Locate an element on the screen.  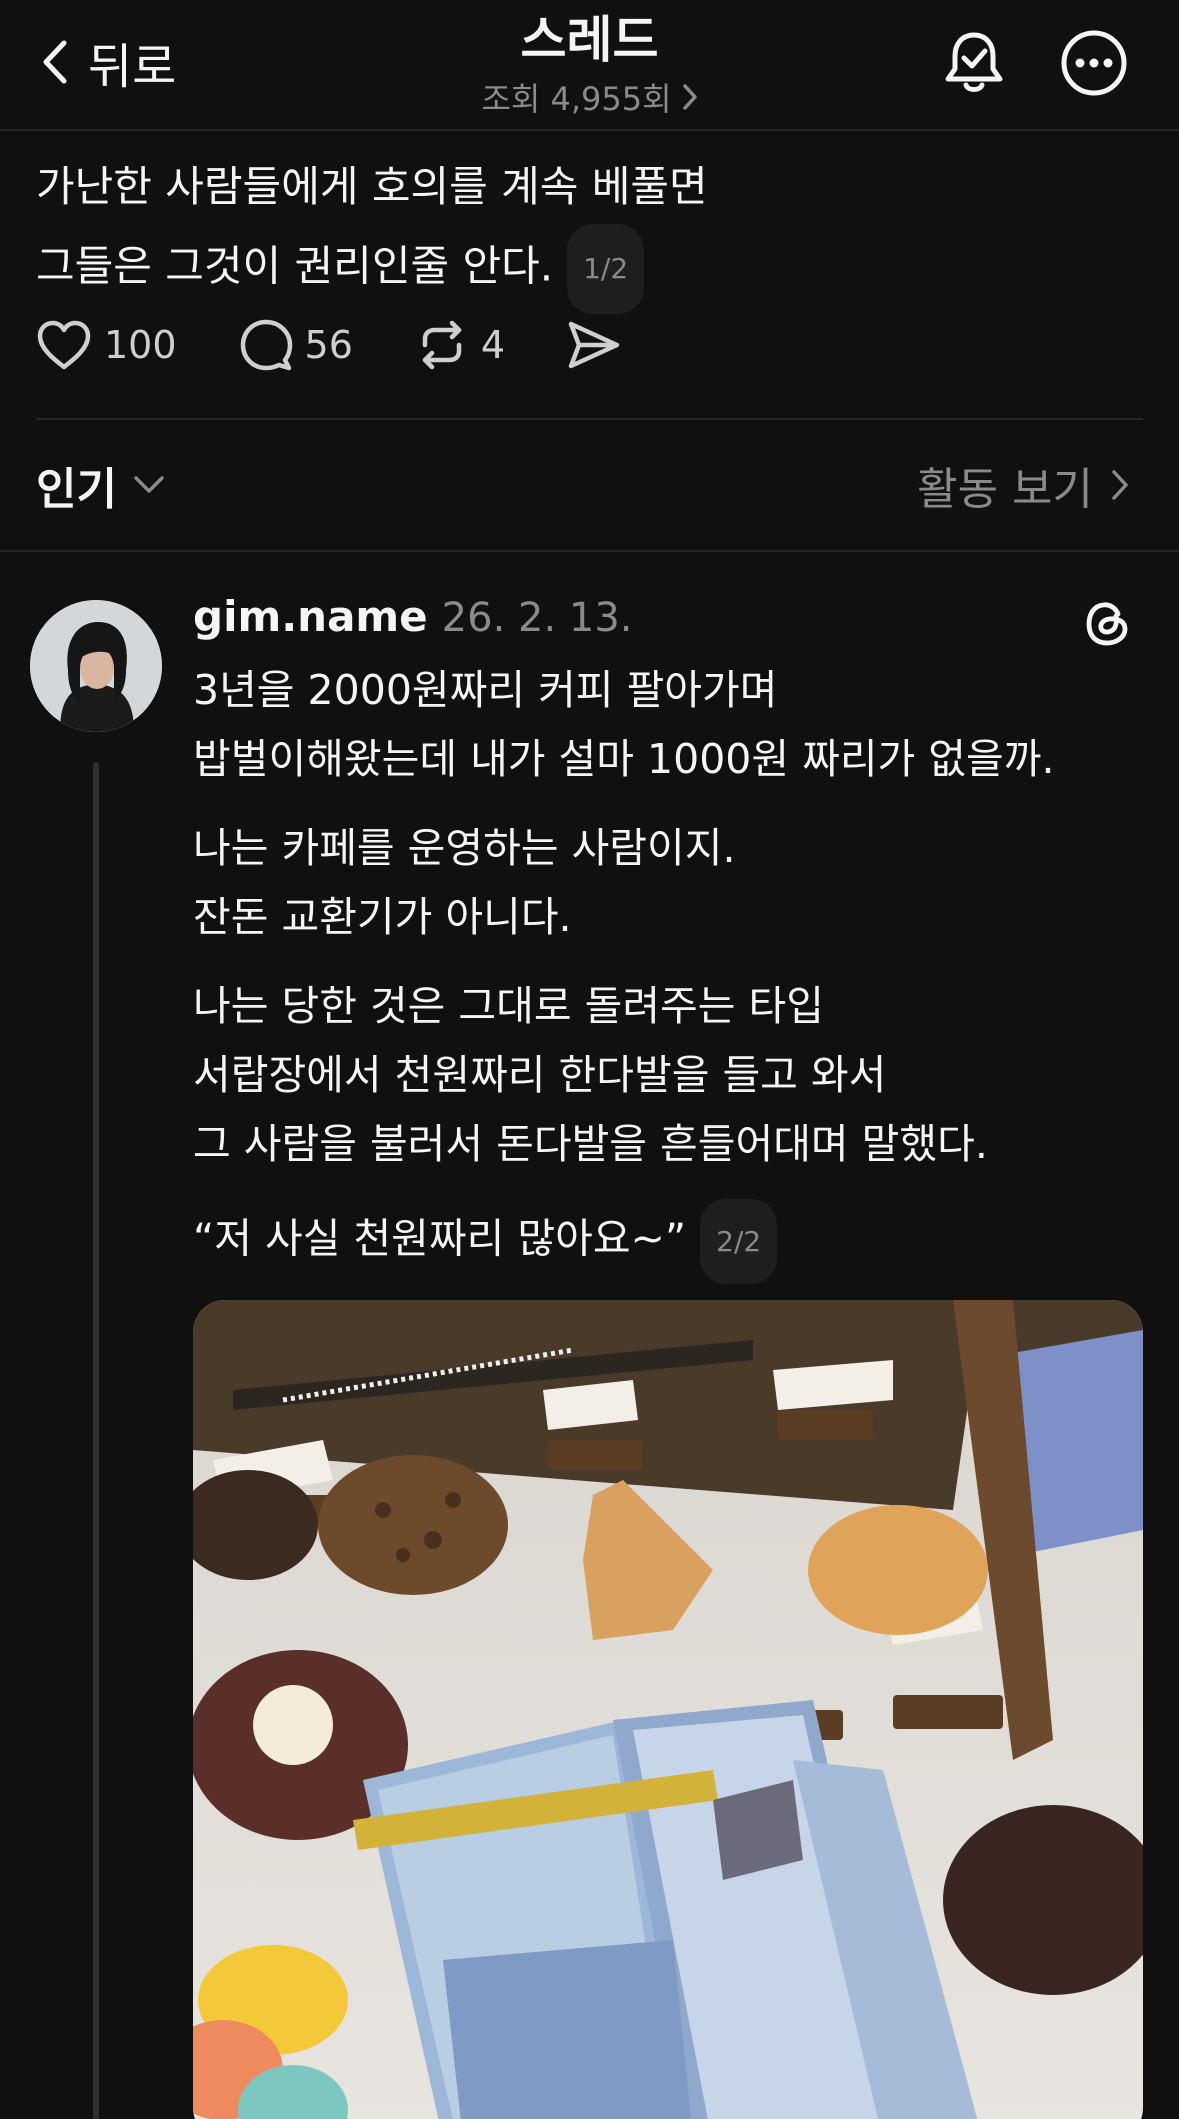
reply-line: 3년을 2000원짜리 커피 팔아가며 is located at coordinates (485, 690).